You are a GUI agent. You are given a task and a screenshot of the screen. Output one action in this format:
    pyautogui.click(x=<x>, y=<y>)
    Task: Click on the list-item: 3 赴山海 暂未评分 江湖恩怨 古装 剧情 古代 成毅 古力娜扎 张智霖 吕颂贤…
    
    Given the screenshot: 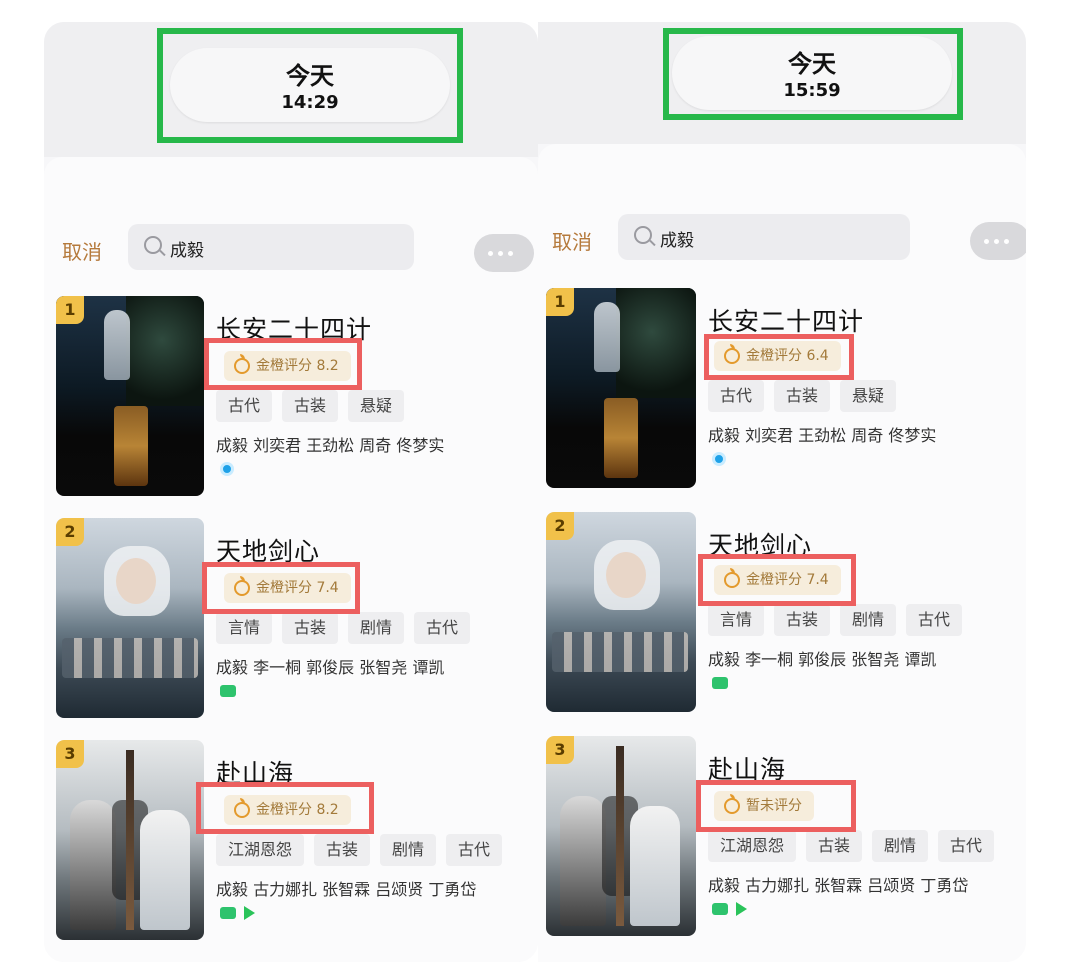 What is the action you would take?
    pyautogui.click(x=782, y=841)
    